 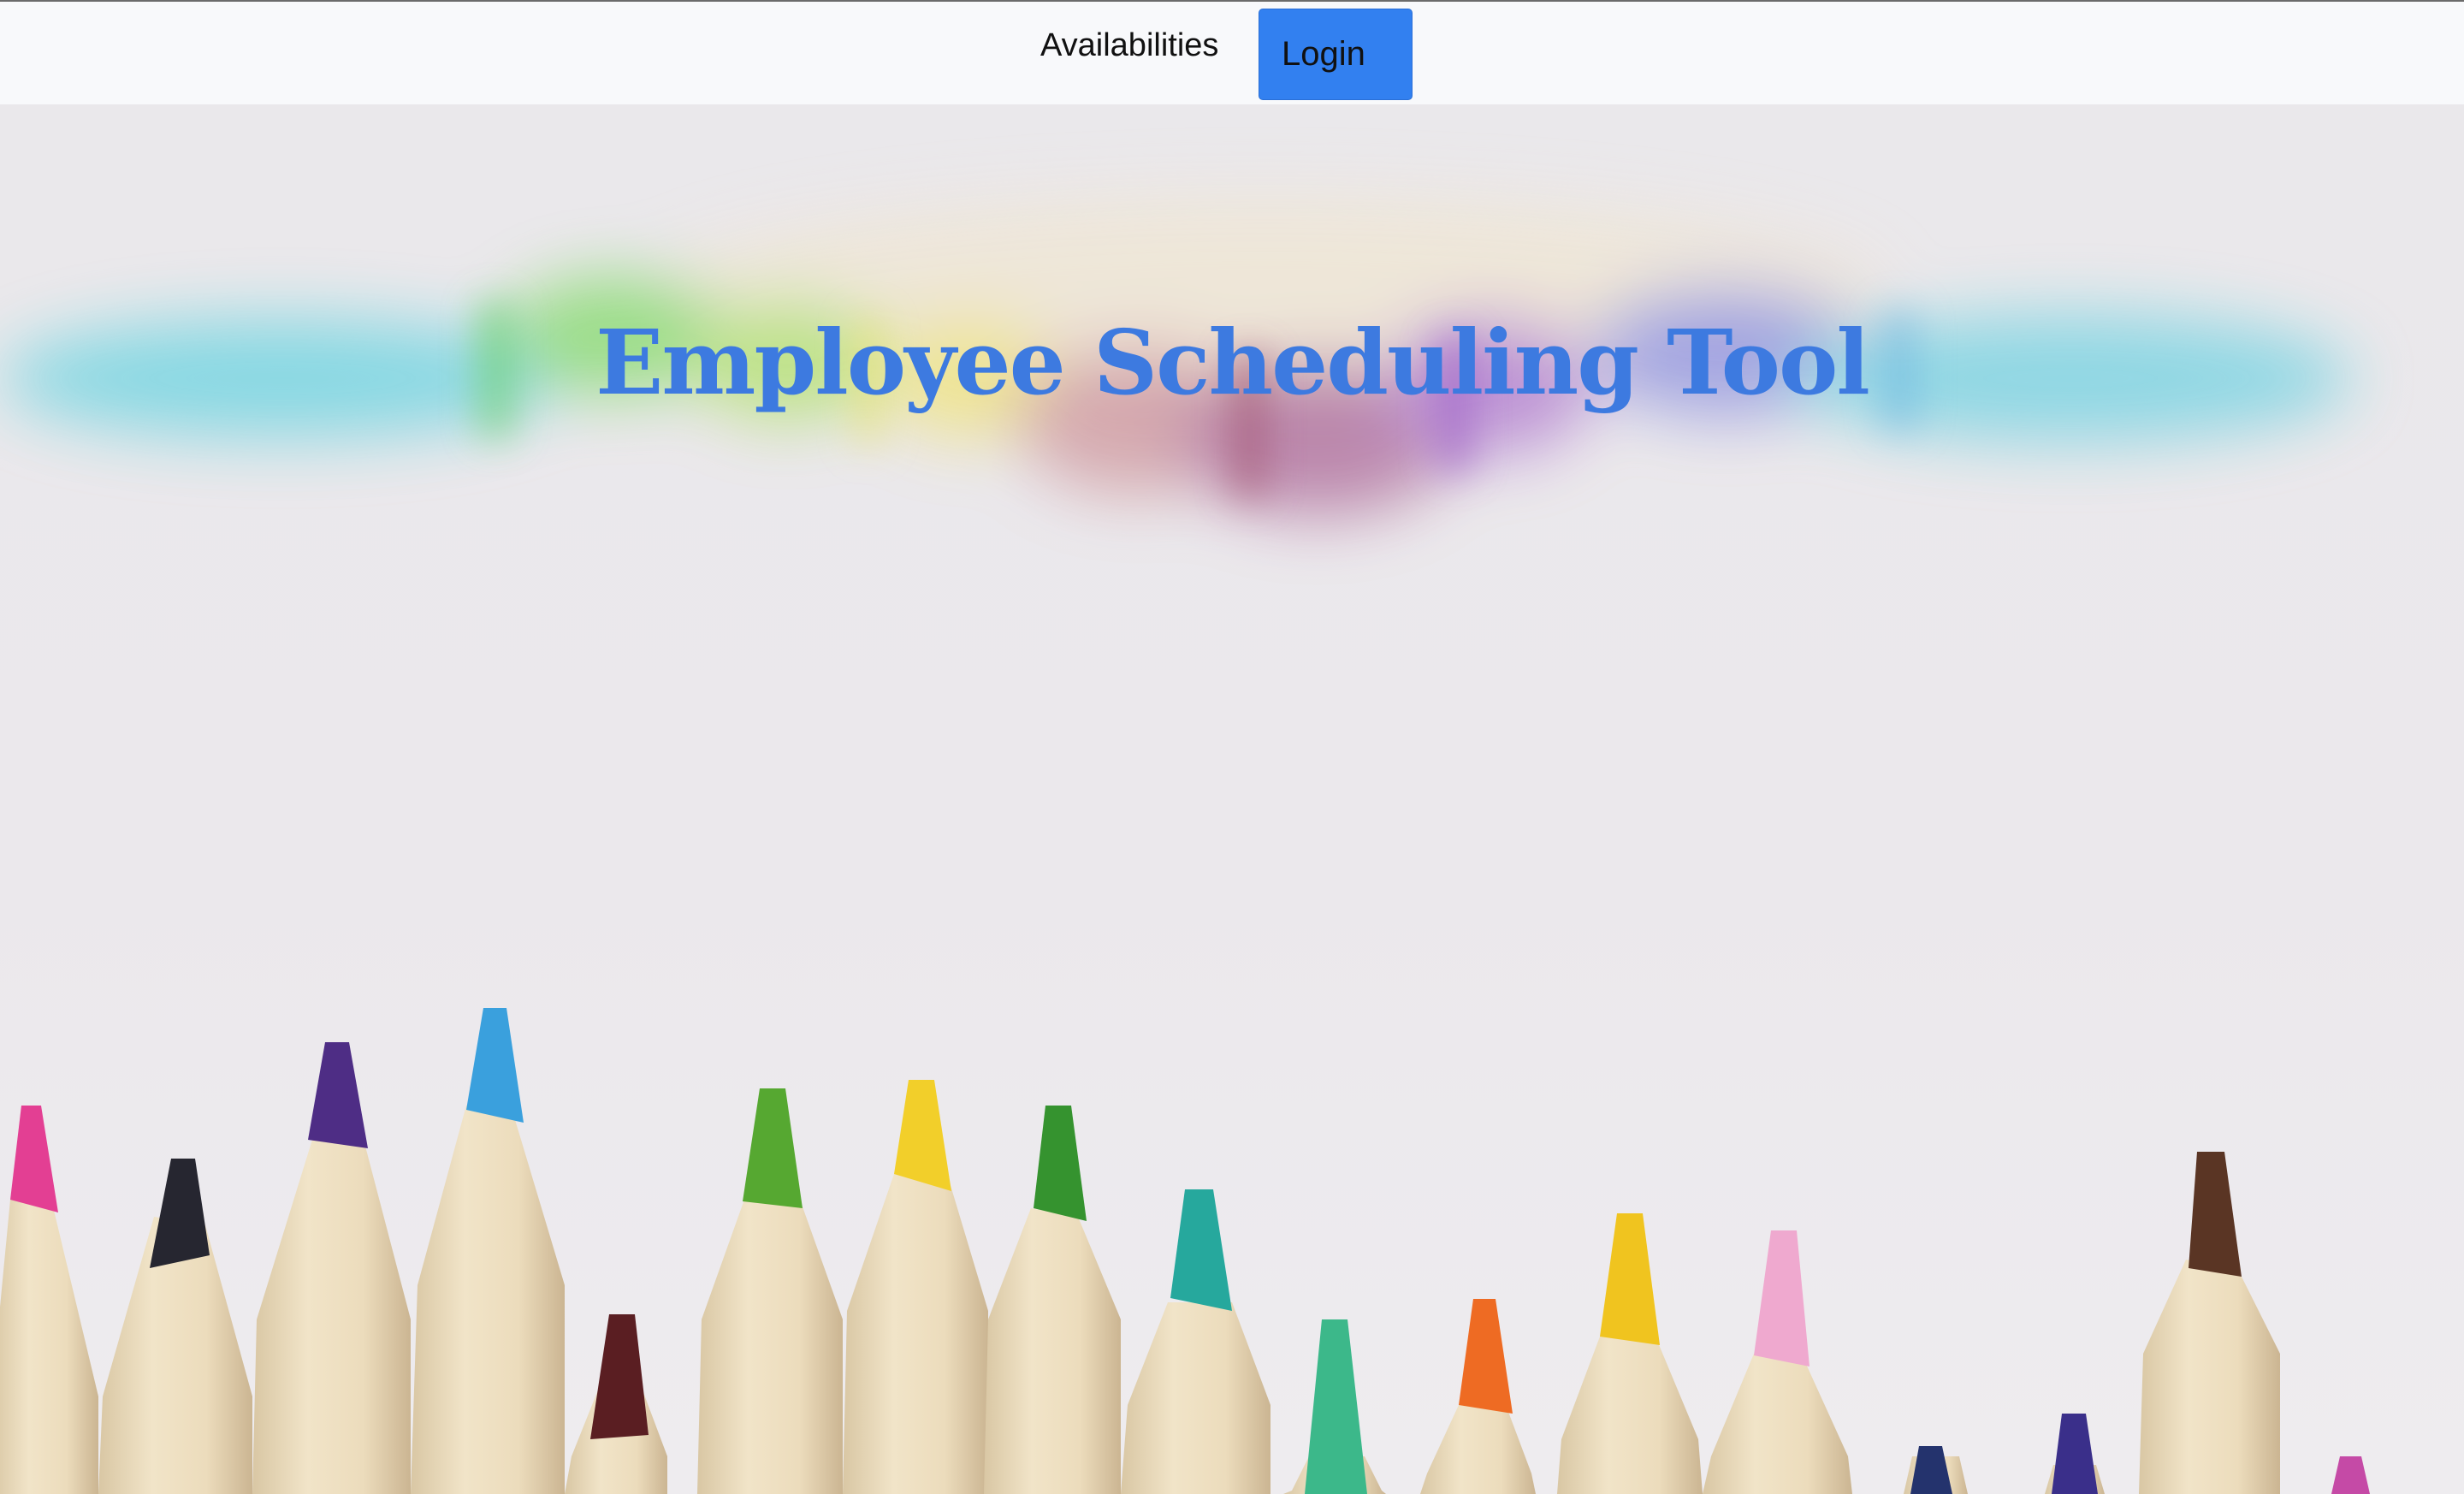 What do you see at coordinates (1232, 52) in the screenshot?
I see `top-navbar: Availabilities Login` at bounding box center [1232, 52].